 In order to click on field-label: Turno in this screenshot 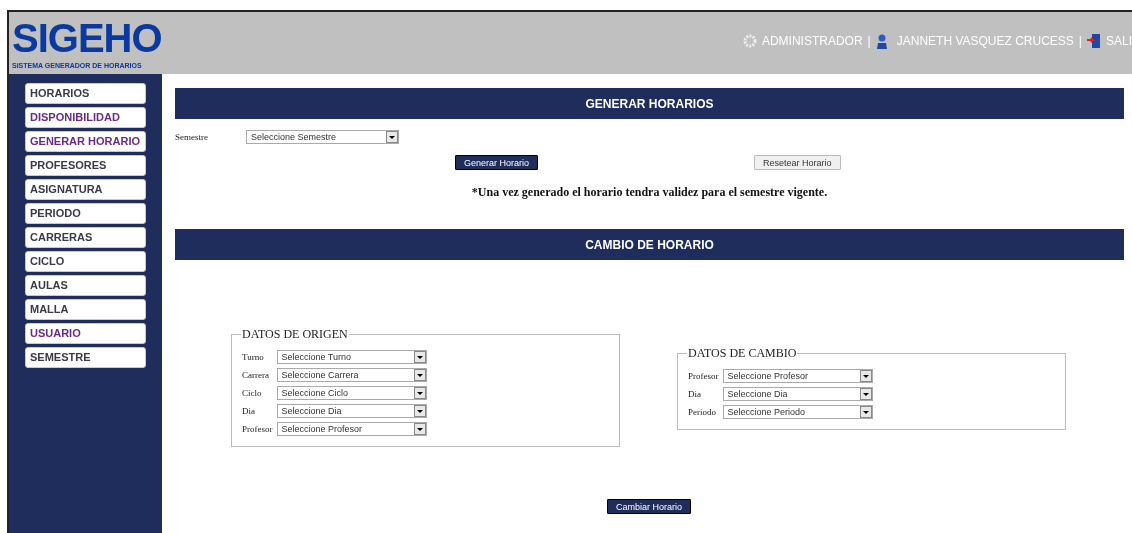, I will do `click(253, 357)`.